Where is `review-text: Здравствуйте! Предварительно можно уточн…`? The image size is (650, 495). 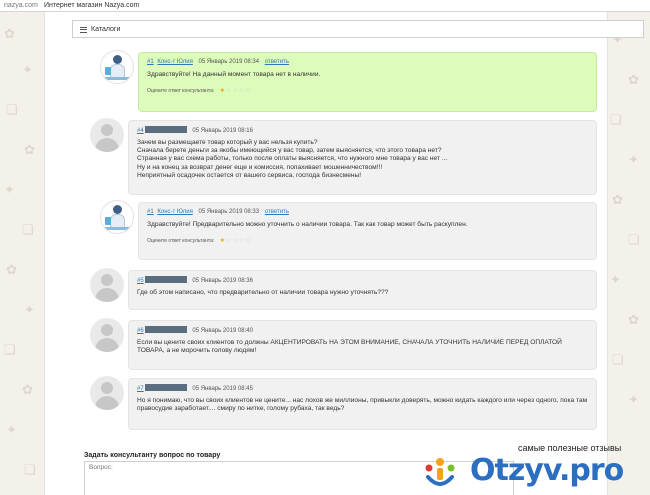
review-text: Здравствуйте! Предварительно можно уточн… is located at coordinates (307, 224).